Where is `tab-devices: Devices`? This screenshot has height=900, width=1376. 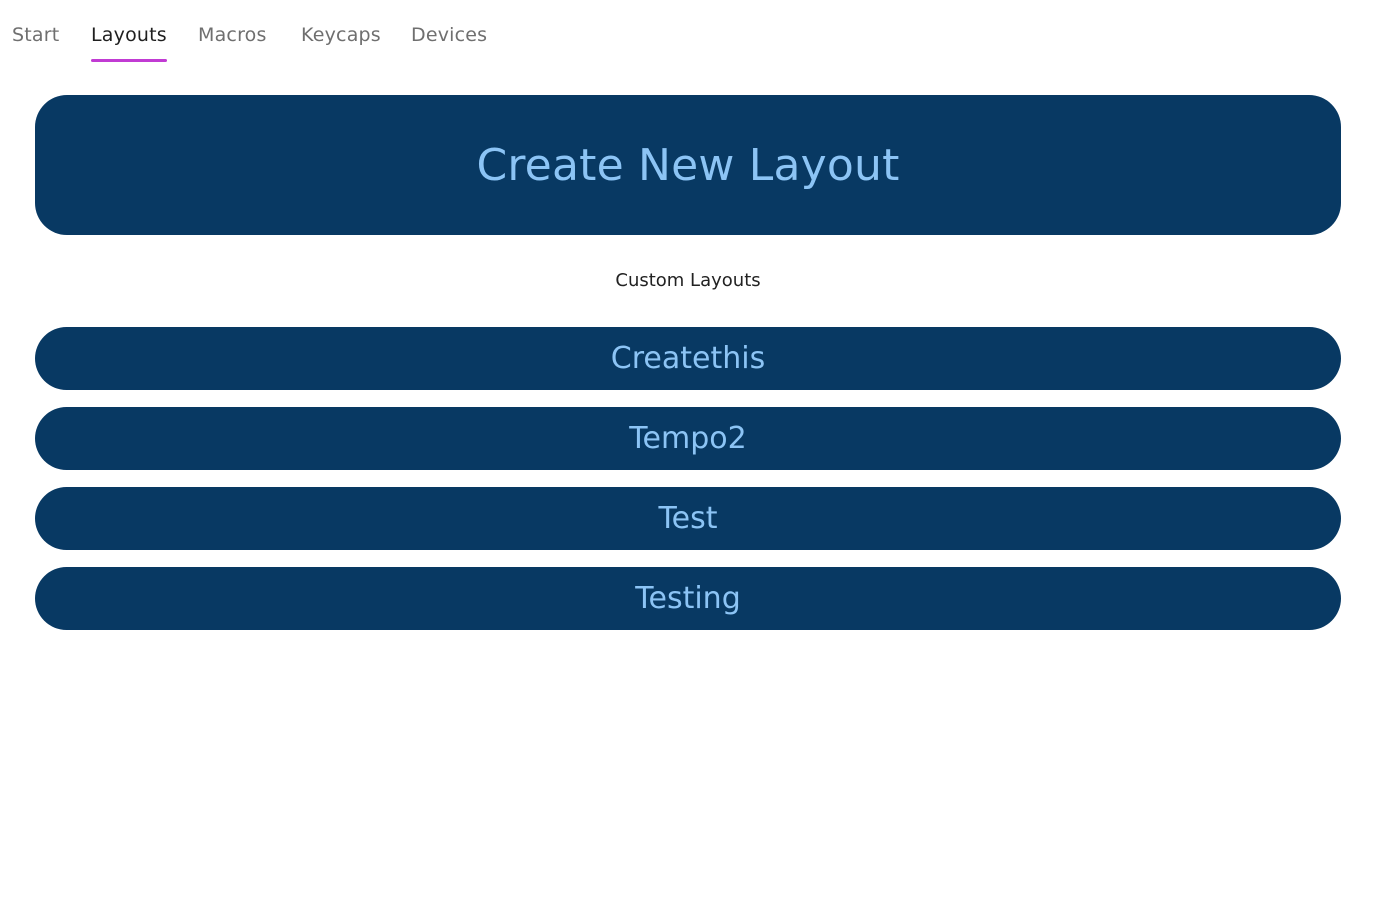
tab-devices: Devices is located at coordinates (449, 35).